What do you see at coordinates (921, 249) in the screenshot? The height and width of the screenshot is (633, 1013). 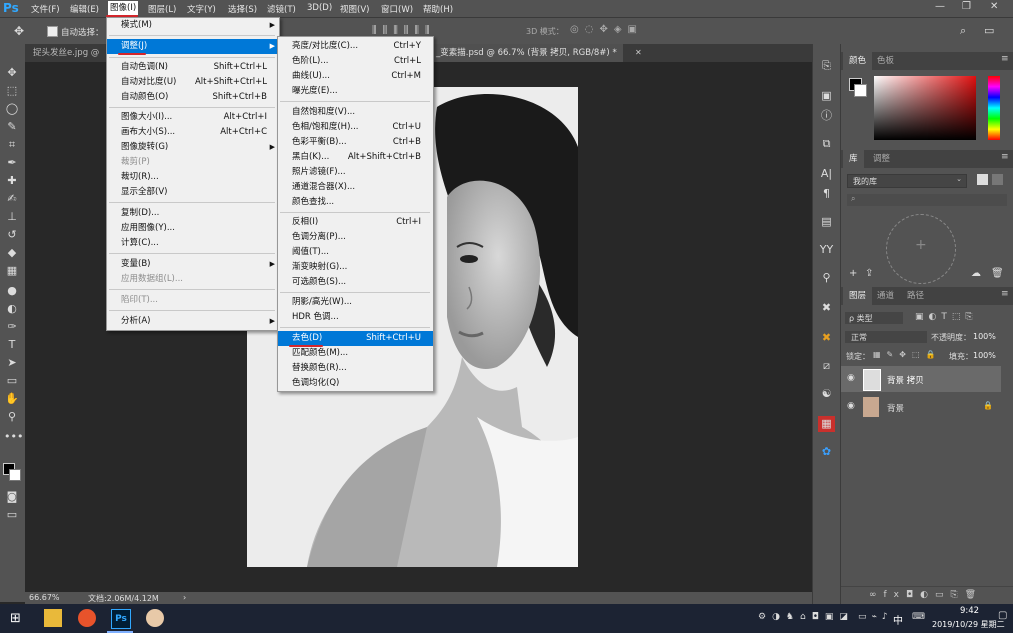 I see `library-drop-zone: +` at bounding box center [921, 249].